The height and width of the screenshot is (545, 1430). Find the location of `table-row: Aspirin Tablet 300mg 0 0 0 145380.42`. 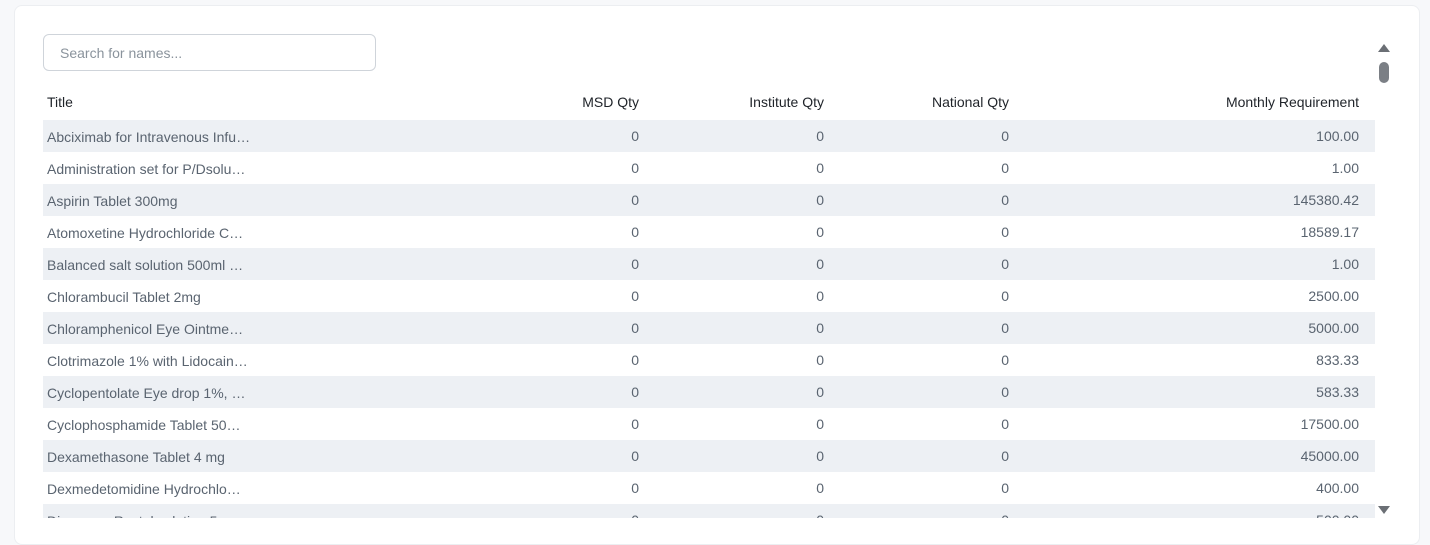

table-row: Aspirin Tablet 300mg 0 0 0 145380.42 is located at coordinates (709, 200).